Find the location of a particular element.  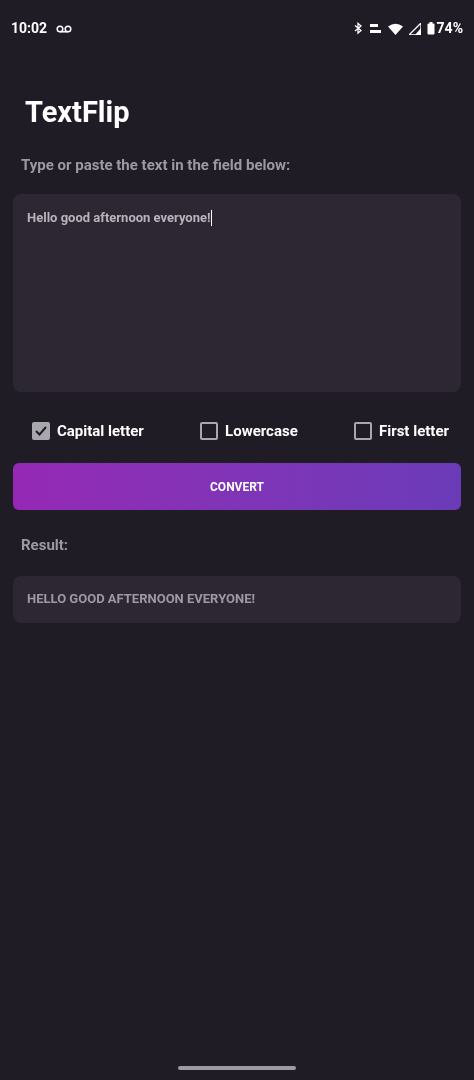

checkbox-label: First letter is located at coordinates (413, 431).